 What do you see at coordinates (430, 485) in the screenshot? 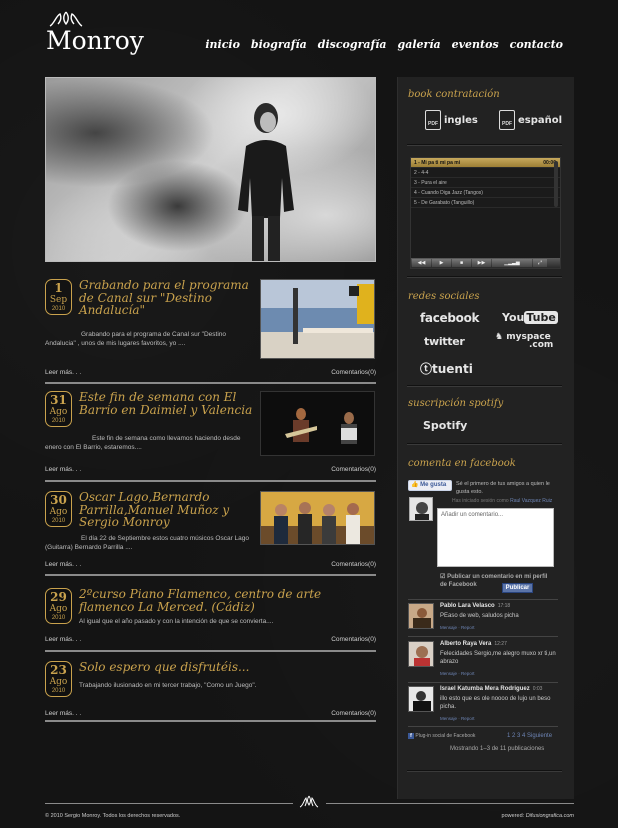
I see `fb-like-button: 👍 Me gusta` at bounding box center [430, 485].